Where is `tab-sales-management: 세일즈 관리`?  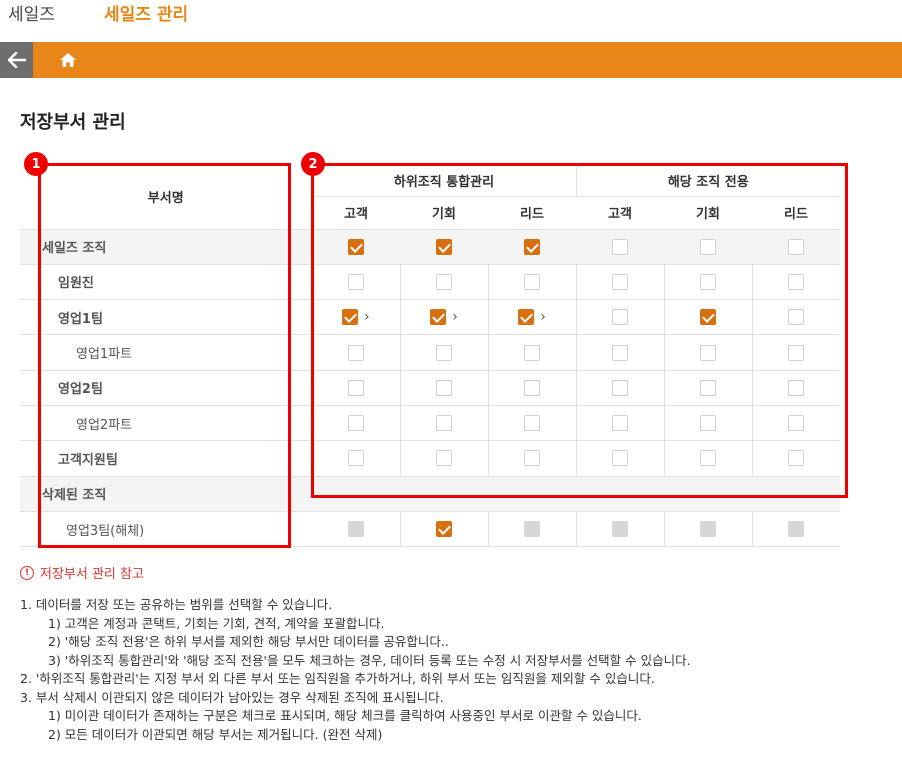
tab-sales-management: 세일즈 관리 is located at coordinates (146, 15).